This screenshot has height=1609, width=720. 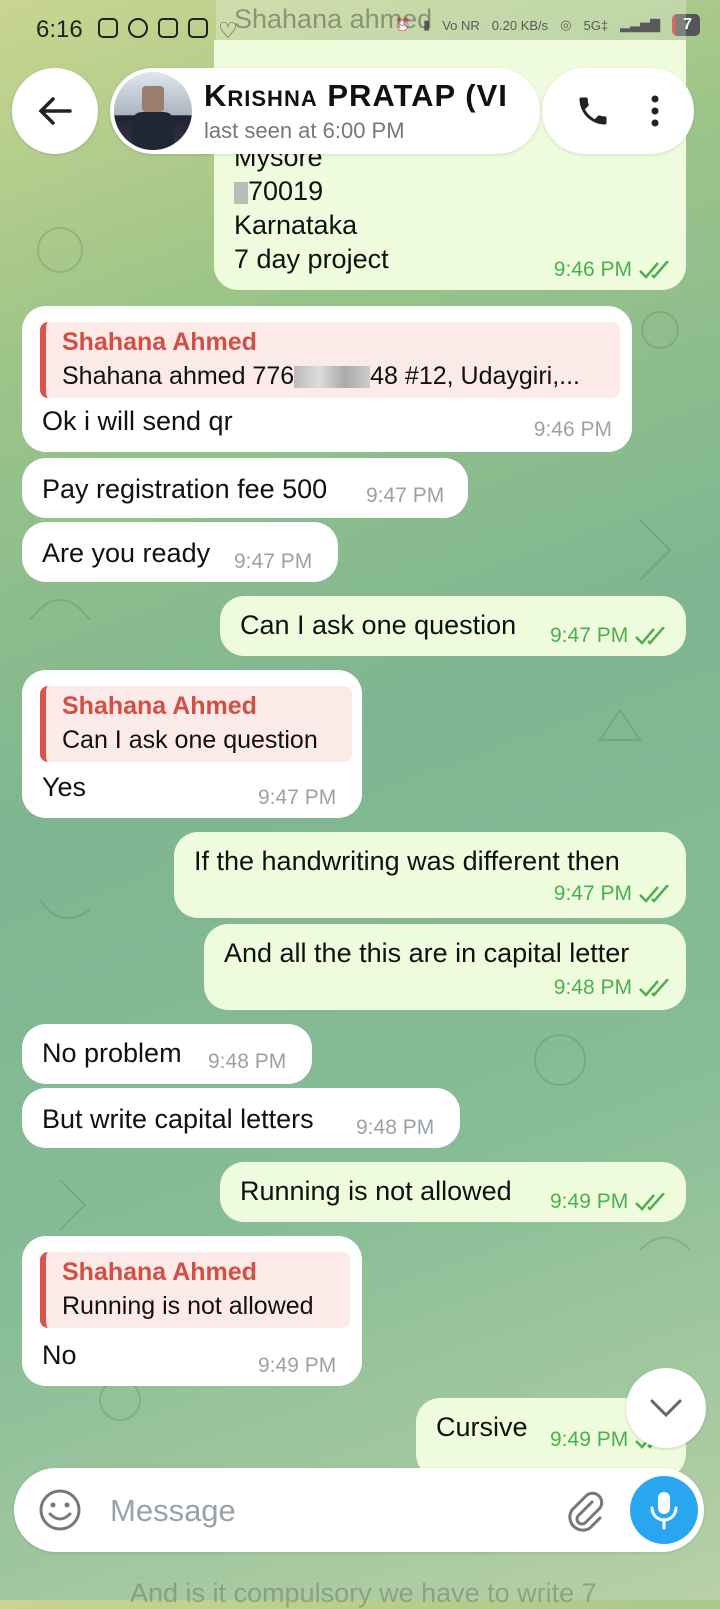 I want to click on message-text: Can I ask one question, so click(x=378, y=625).